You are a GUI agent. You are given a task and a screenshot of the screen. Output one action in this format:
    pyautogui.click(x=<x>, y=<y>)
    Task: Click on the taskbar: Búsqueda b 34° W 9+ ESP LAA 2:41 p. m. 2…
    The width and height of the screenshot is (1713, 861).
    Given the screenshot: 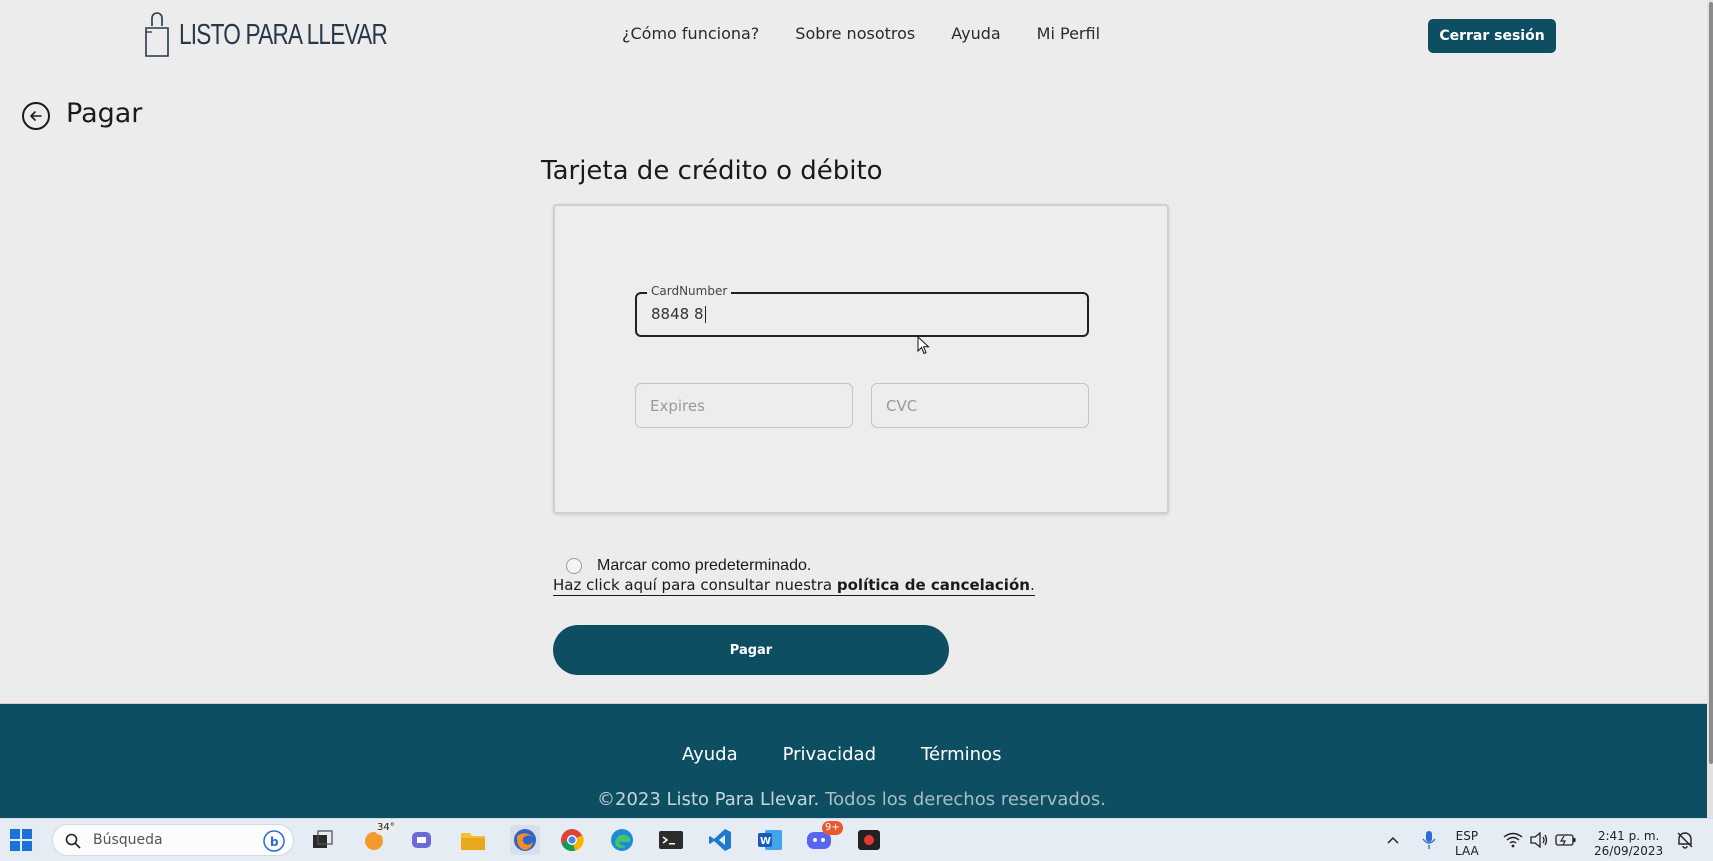 What is the action you would take?
    pyautogui.click(x=856, y=839)
    